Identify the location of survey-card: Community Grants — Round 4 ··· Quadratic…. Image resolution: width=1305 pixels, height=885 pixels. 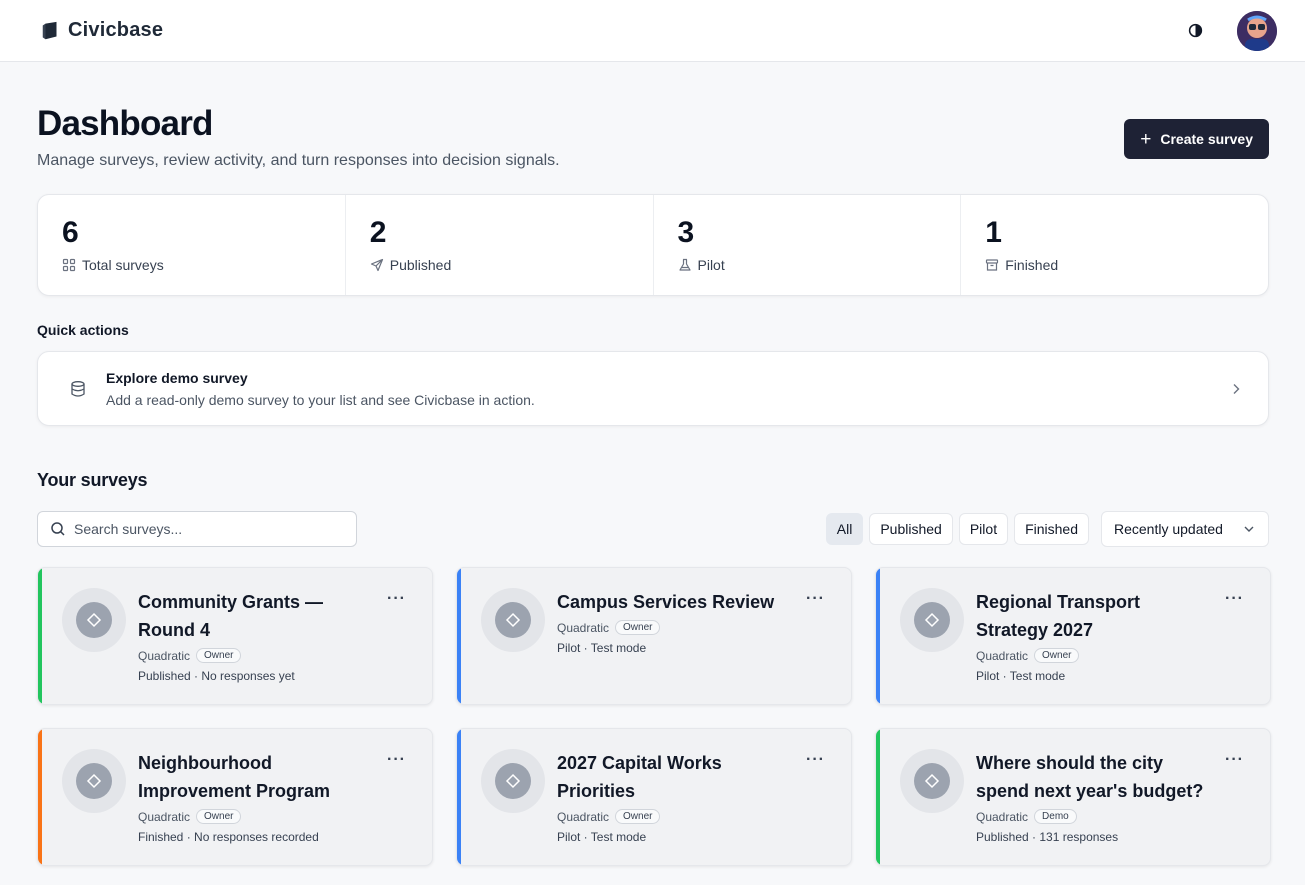
(235, 636).